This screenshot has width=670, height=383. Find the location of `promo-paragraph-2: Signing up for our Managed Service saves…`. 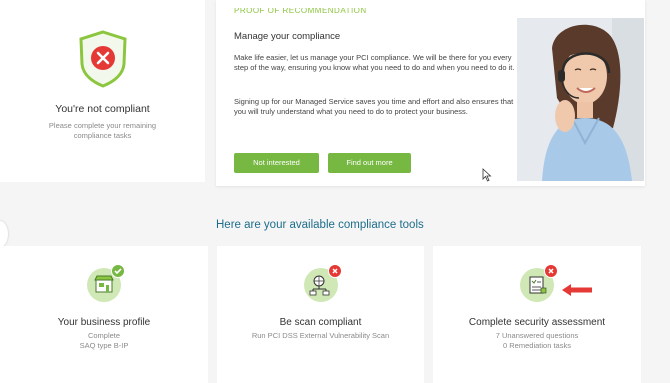

promo-paragraph-2: Signing up for our Managed Service saves… is located at coordinates (374, 106).